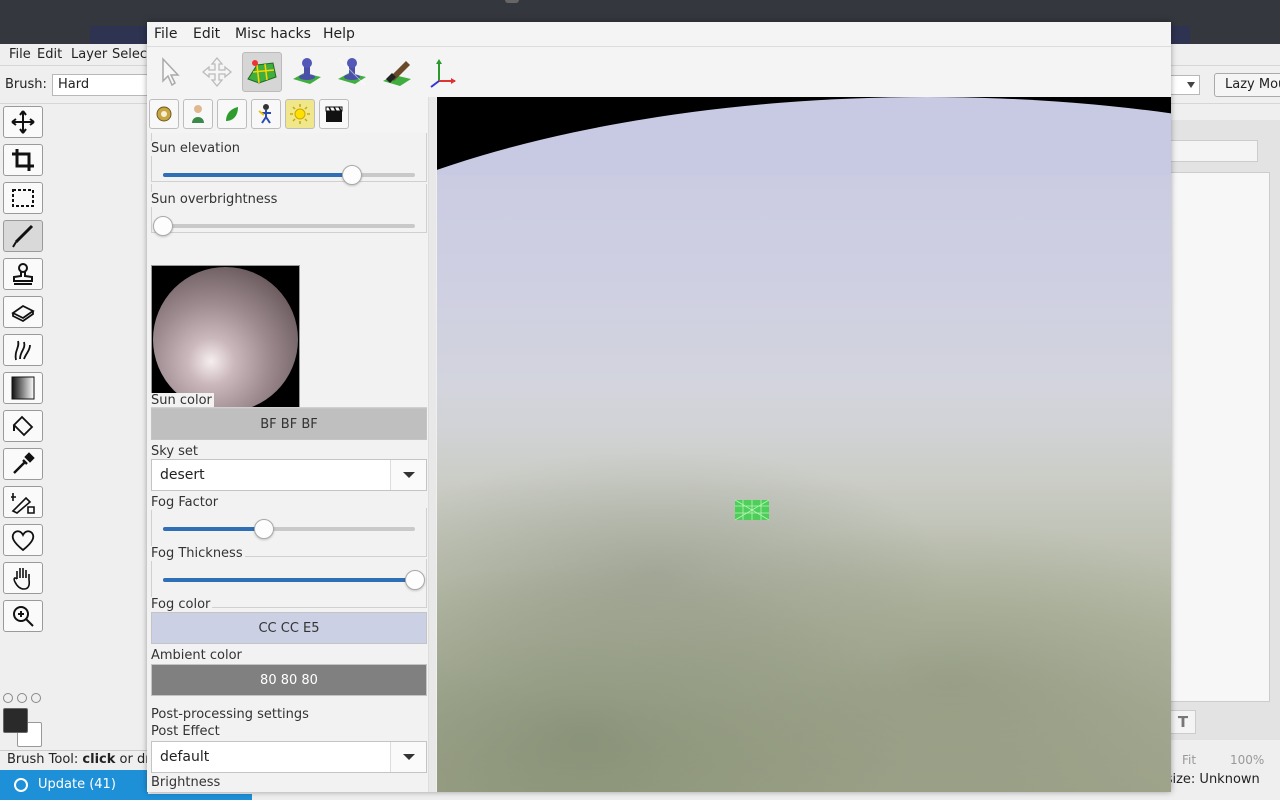 This screenshot has width=1280, height=800. Describe the element at coordinates (1189, 760) in the screenshot. I see `fit-label: Fit` at that location.